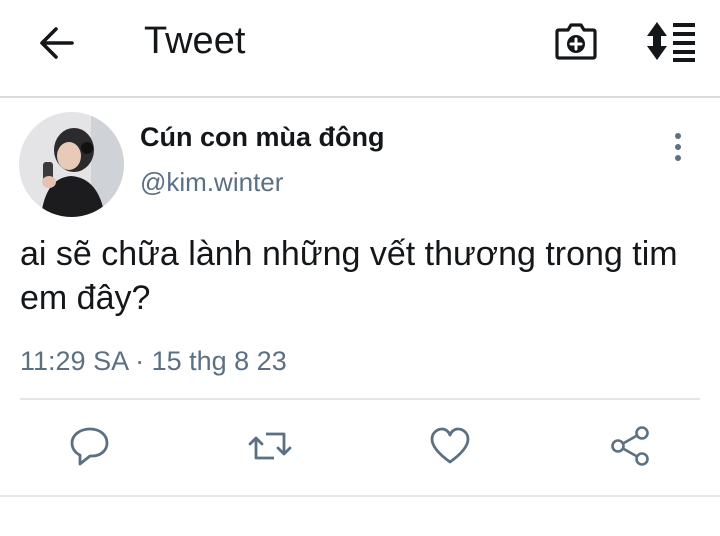 This screenshot has width=720, height=536. Describe the element at coordinates (630, 446) in the screenshot. I see `share-icon` at that location.